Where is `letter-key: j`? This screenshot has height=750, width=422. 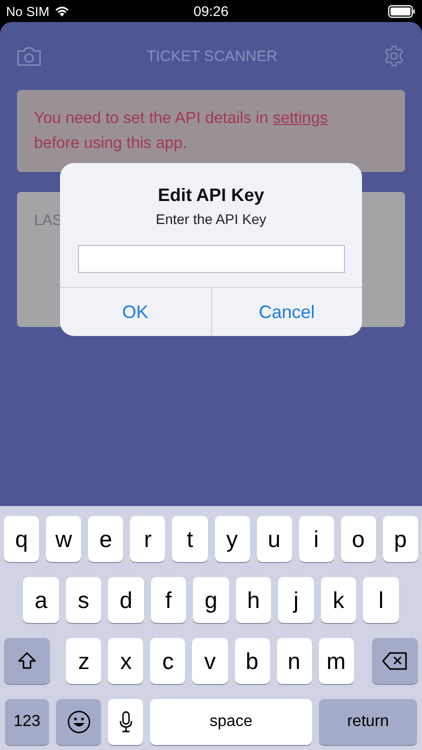 letter-key: j is located at coordinates (296, 600).